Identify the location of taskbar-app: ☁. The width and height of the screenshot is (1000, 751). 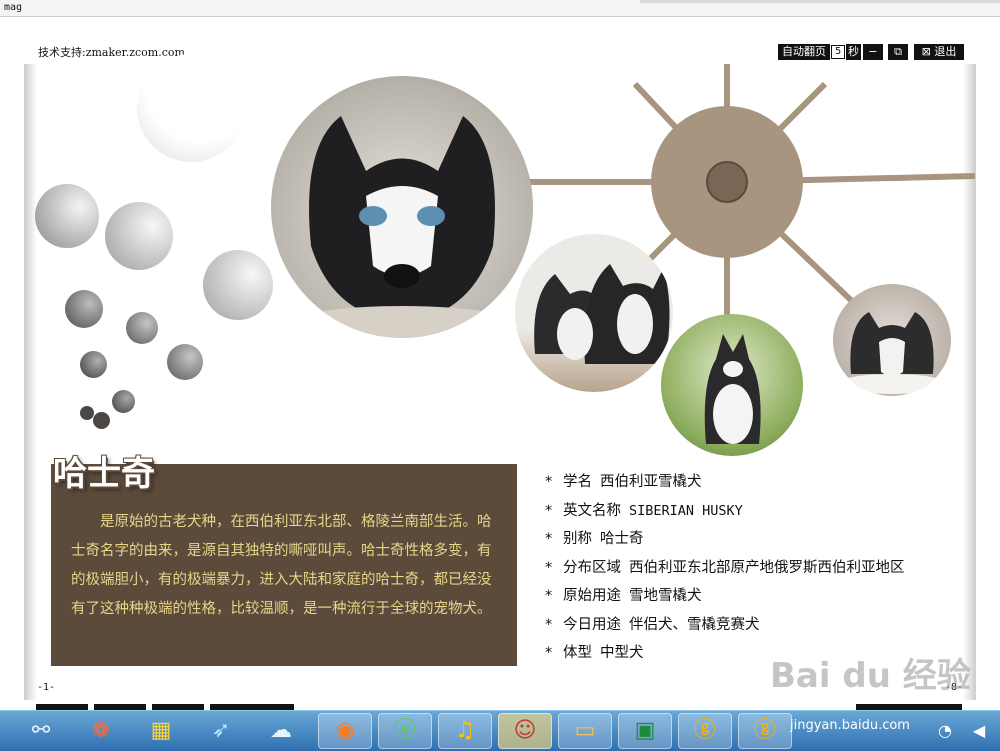
(281, 731).